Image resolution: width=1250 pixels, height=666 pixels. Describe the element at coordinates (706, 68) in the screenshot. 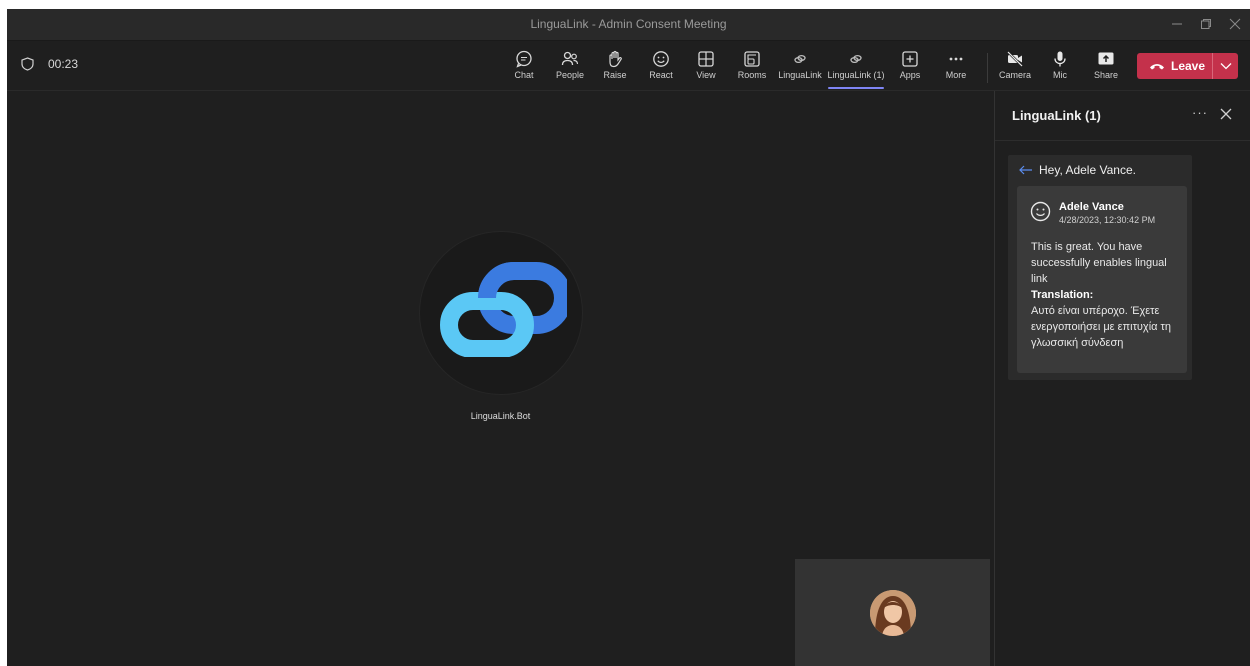

I see `view-button: View` at that location.